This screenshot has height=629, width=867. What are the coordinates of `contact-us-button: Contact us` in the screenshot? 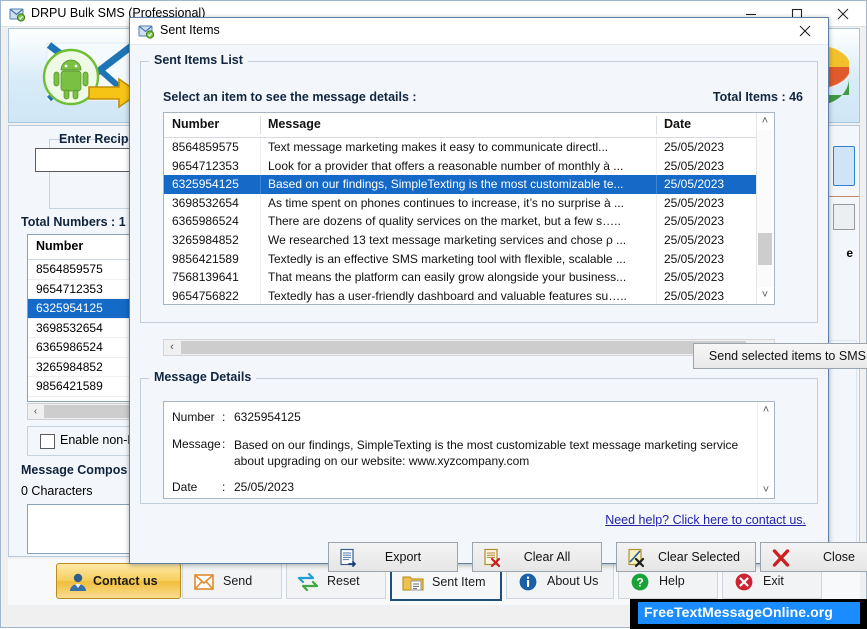 It's located at (118, 581).